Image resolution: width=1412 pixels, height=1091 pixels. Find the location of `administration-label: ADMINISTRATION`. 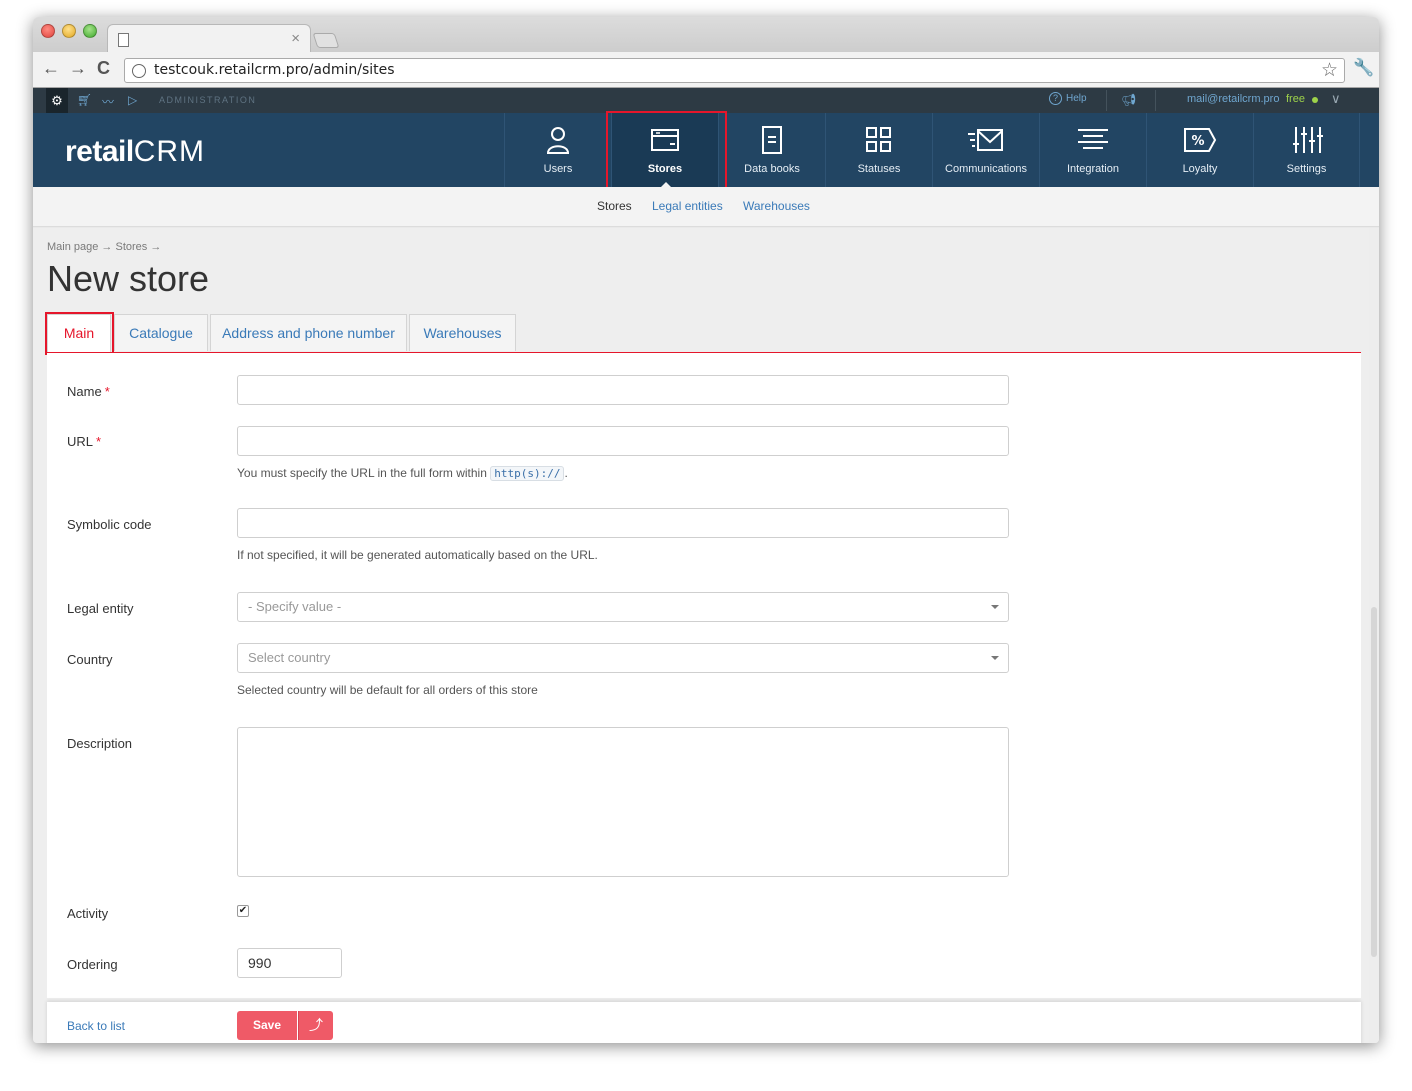

administration-label: ADMINISTRATION is located at coordinates (208, 100).